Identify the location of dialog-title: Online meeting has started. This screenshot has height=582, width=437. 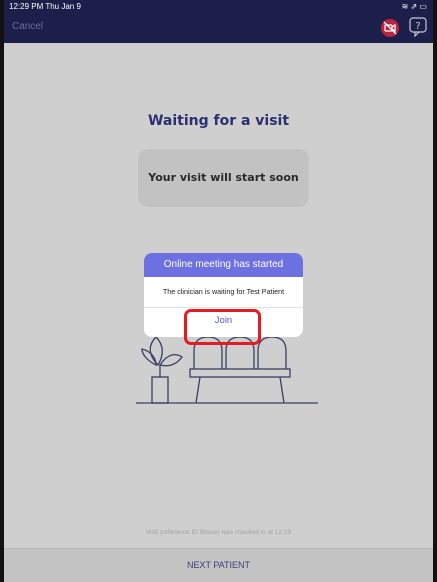
(223, 265).